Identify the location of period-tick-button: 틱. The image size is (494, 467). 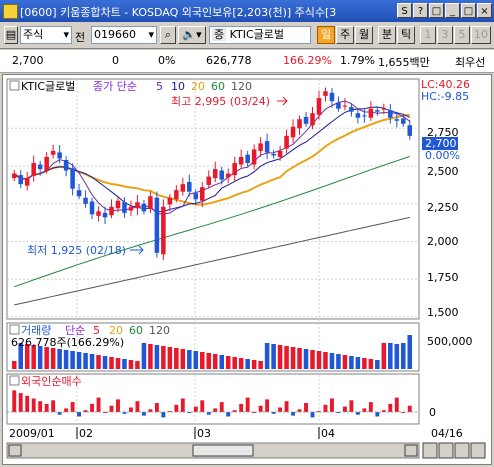
(406, 35).